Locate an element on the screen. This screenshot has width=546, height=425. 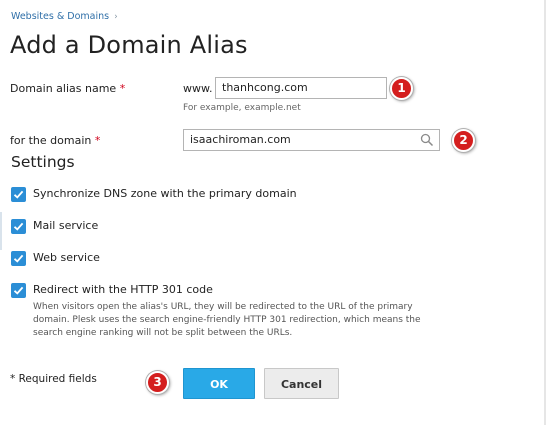
breadcrumb-link-websites-domains: Websites & Domains is located at coordinates (60, 16).